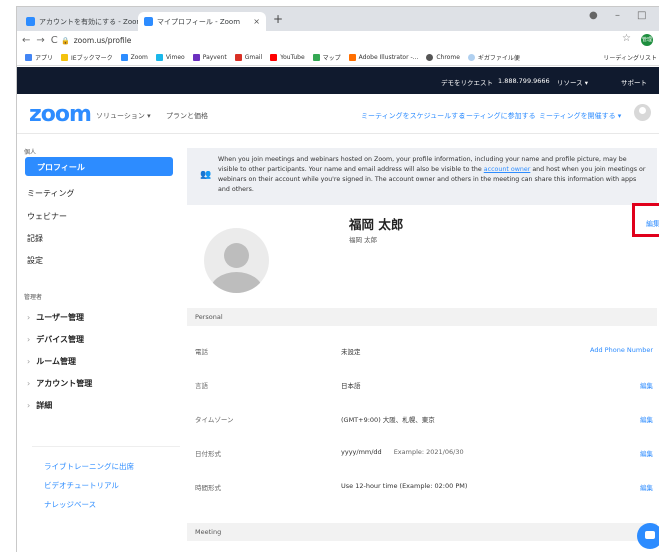 The width and height of the screenshot is (661, 552). Describe the element at coordinates (248, 57) in the screenshot. I see `bookmark-item: Gmail` at that location.